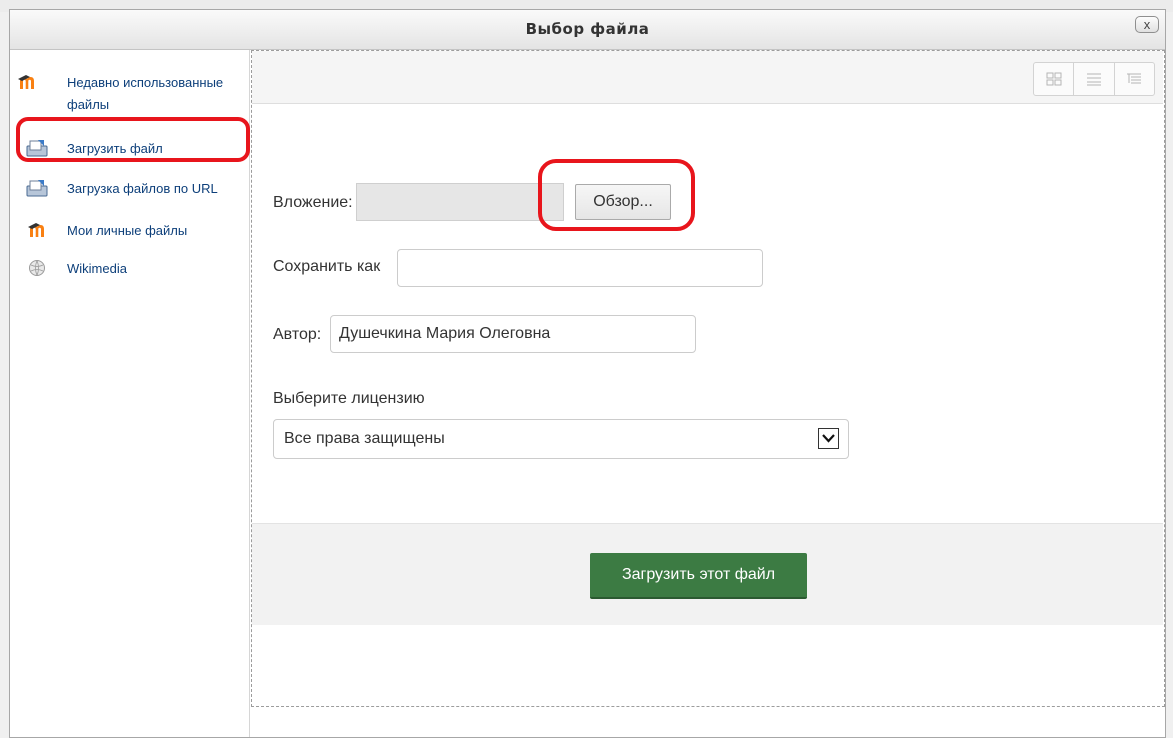 This screenshot has height=738, width=1173. I want to click on tree-view-button, so click(1134, 79).